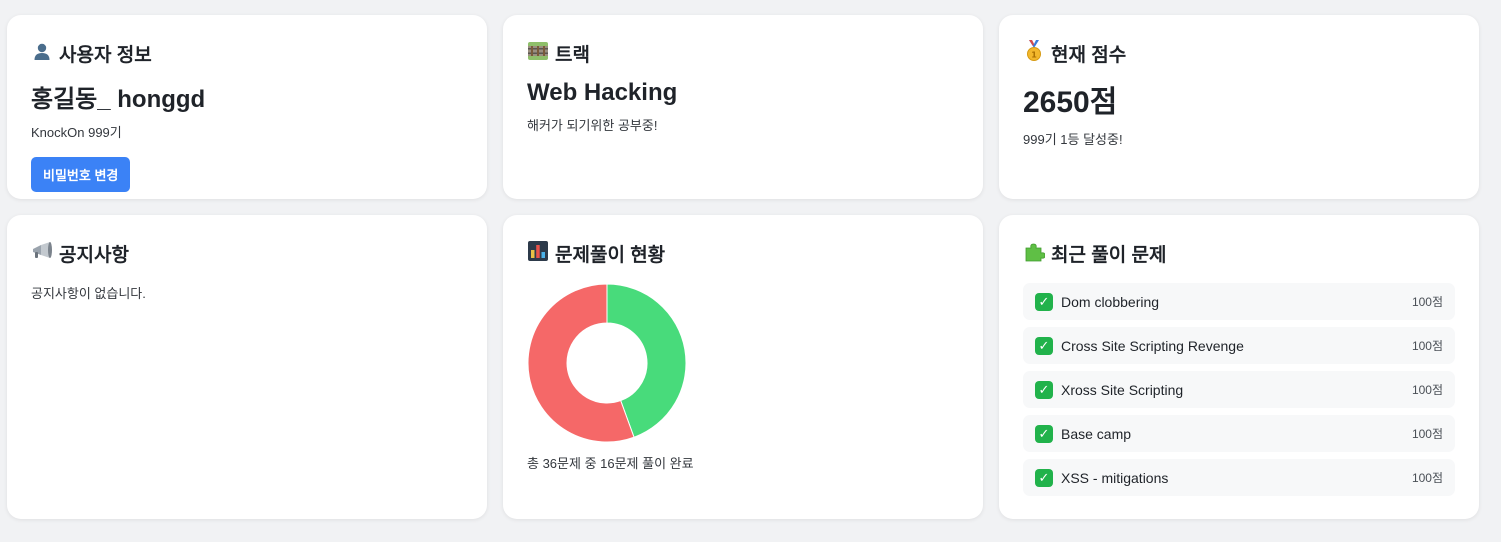 The width and height of the screenshot is (1501, 542). I want to click on score-title-text: 현재 점수, so click(1089, 55).